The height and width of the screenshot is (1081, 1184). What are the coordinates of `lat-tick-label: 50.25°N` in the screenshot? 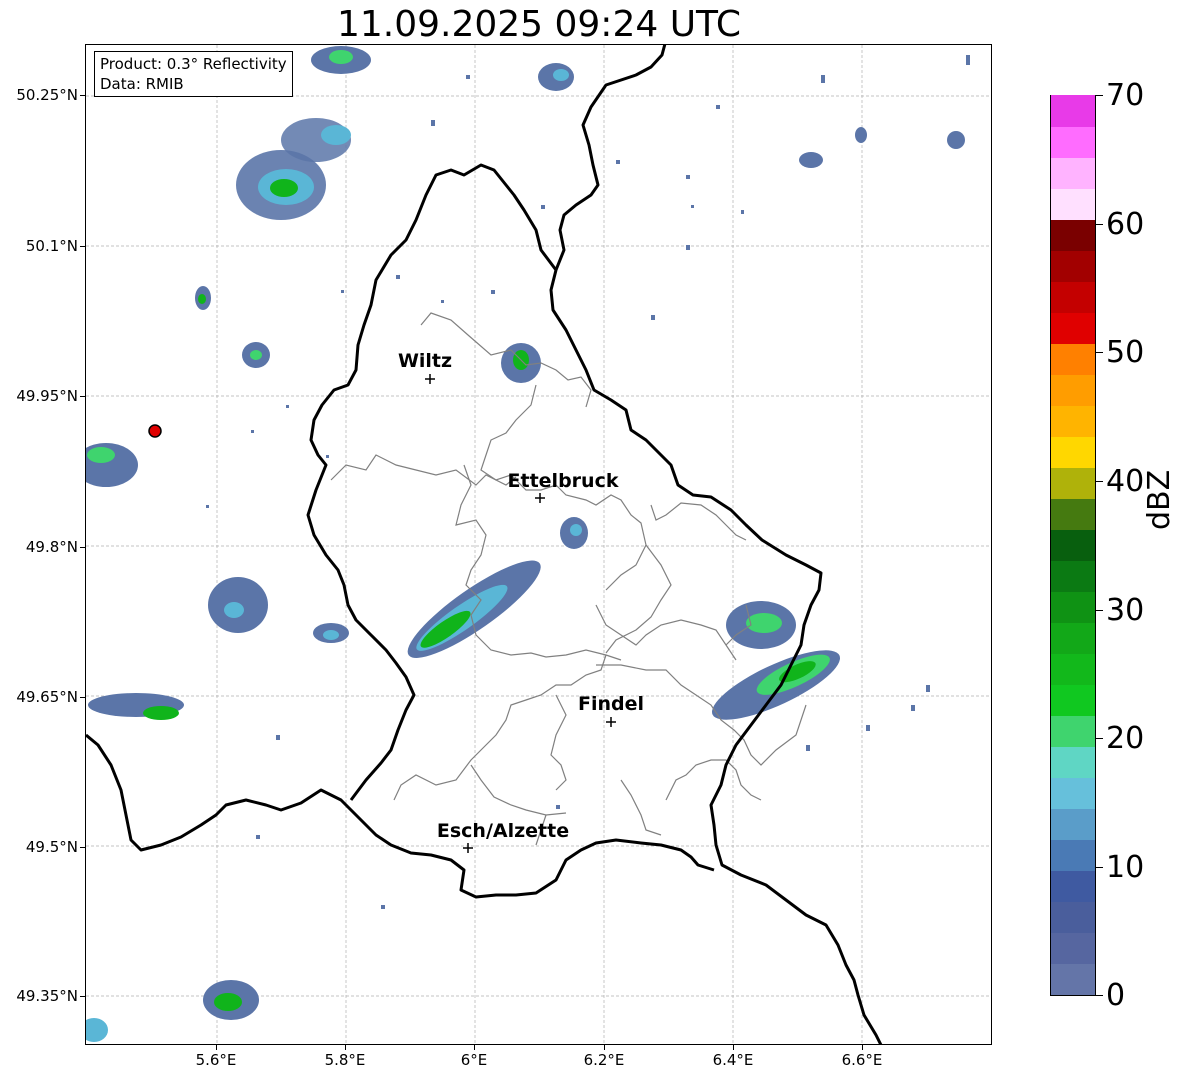 It's located at (47, 95).